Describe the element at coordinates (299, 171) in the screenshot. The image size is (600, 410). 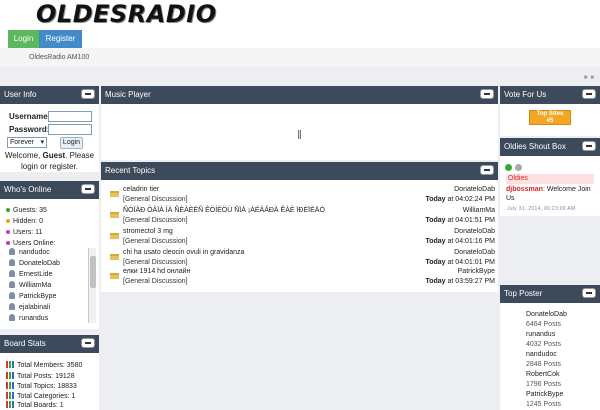
I see `recent-topics-header: Recent Topics` at that location.